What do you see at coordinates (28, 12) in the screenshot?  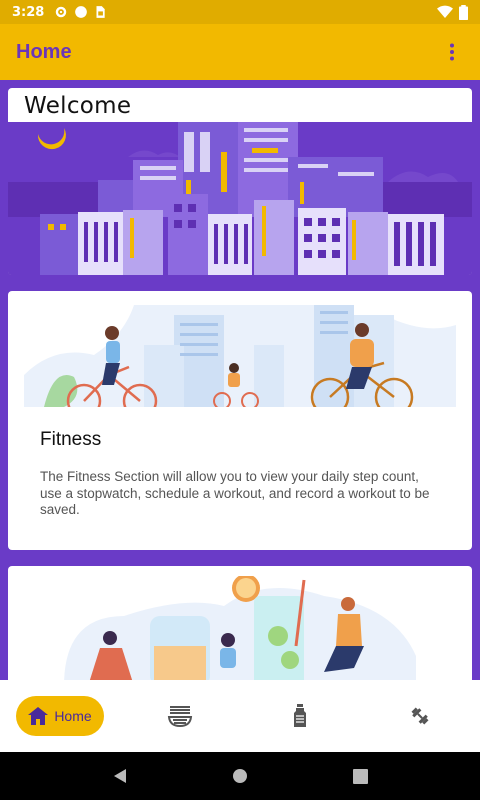 I see `status-time: 3:28` at bounding box center [28, 12].